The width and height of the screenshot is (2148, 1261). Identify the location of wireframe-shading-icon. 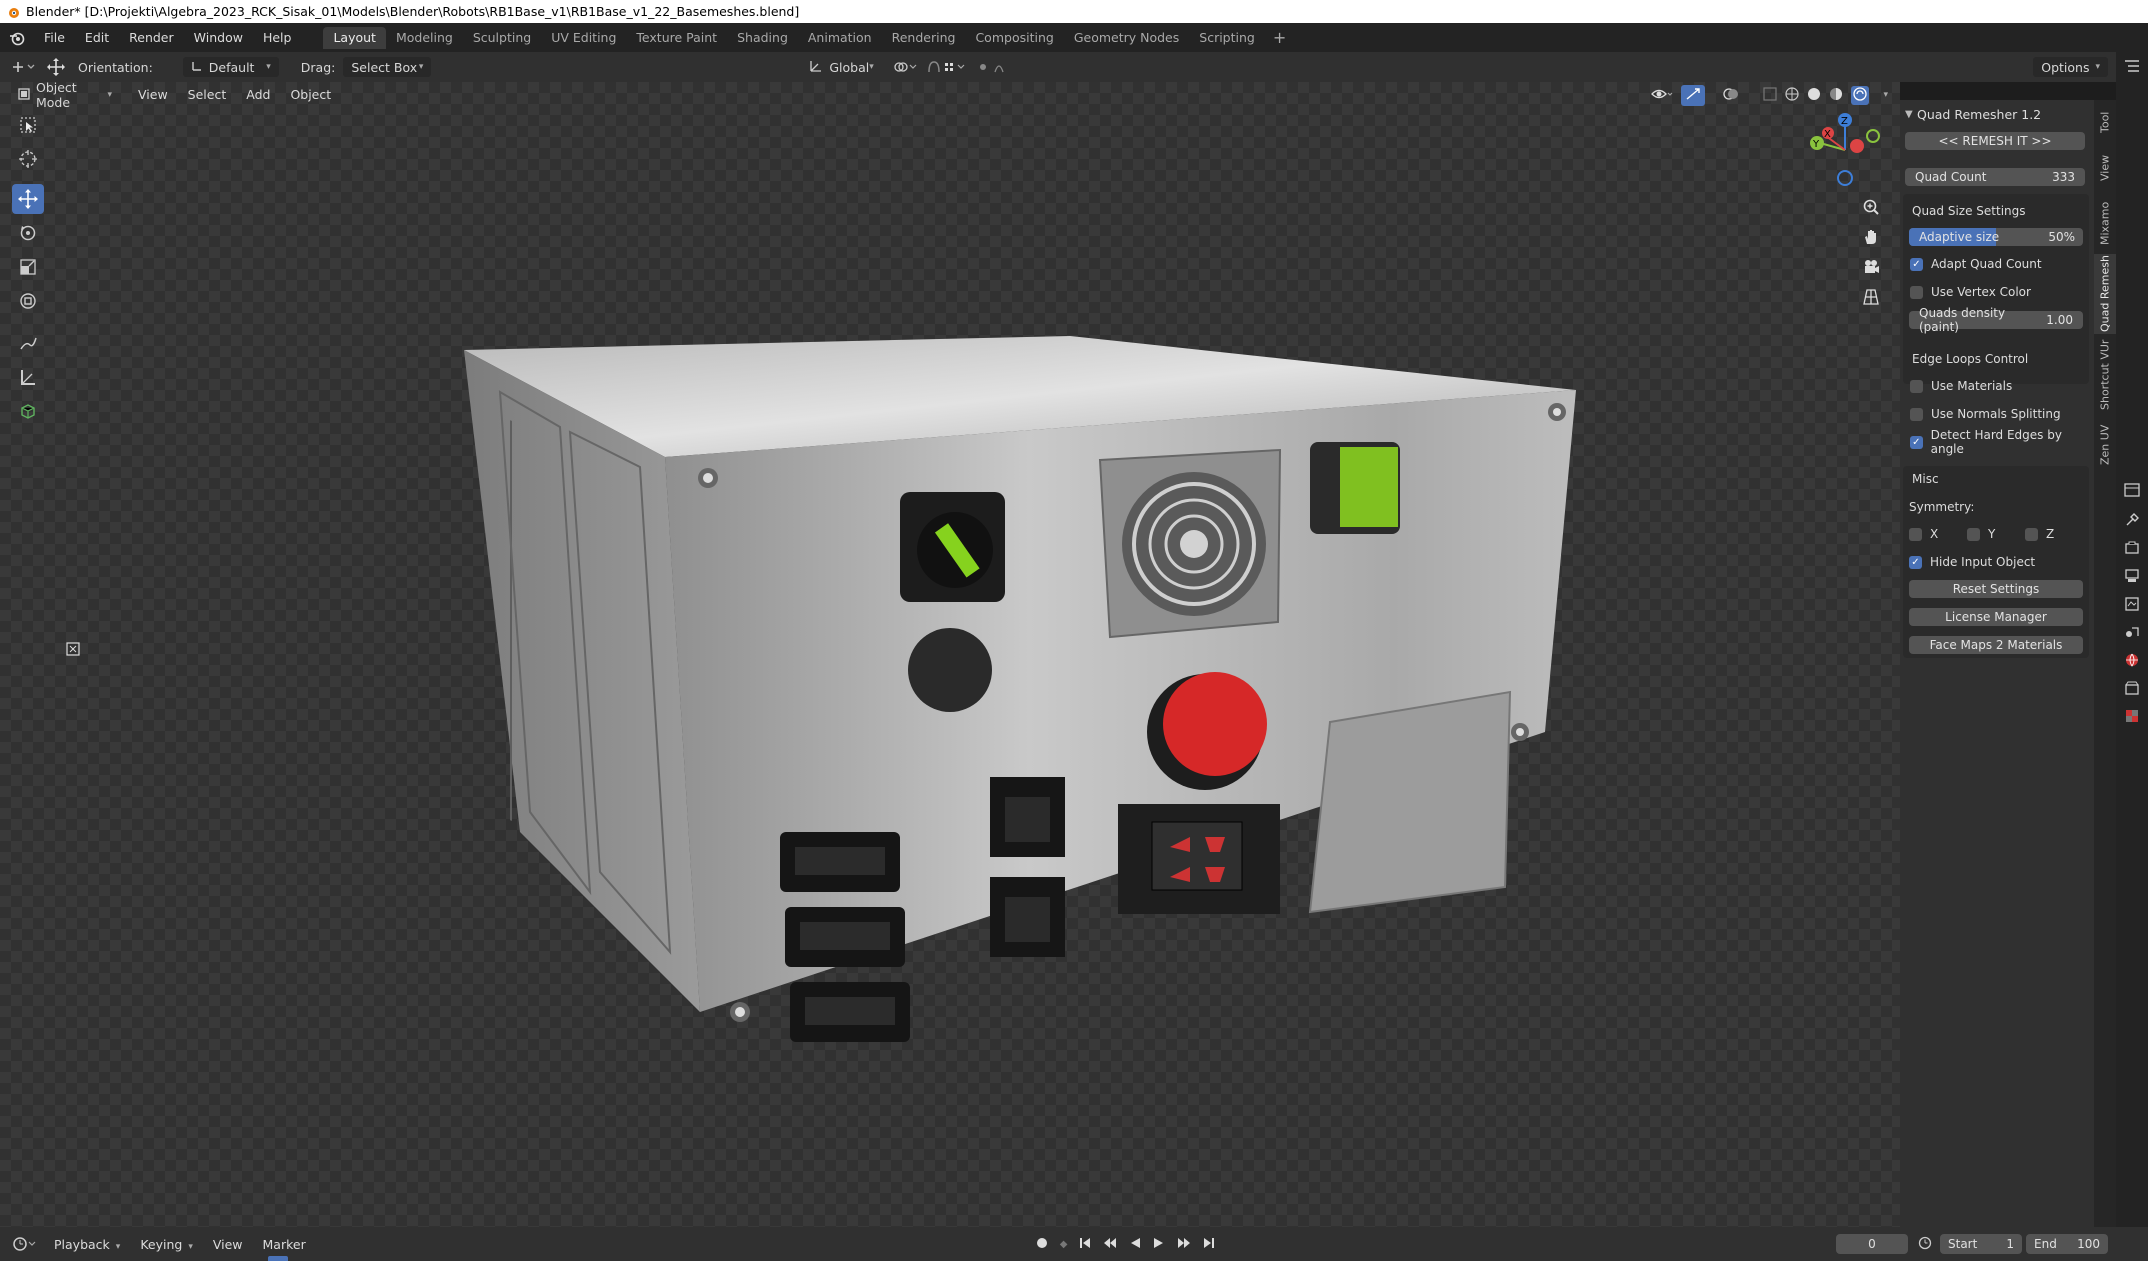
(1792, 95).